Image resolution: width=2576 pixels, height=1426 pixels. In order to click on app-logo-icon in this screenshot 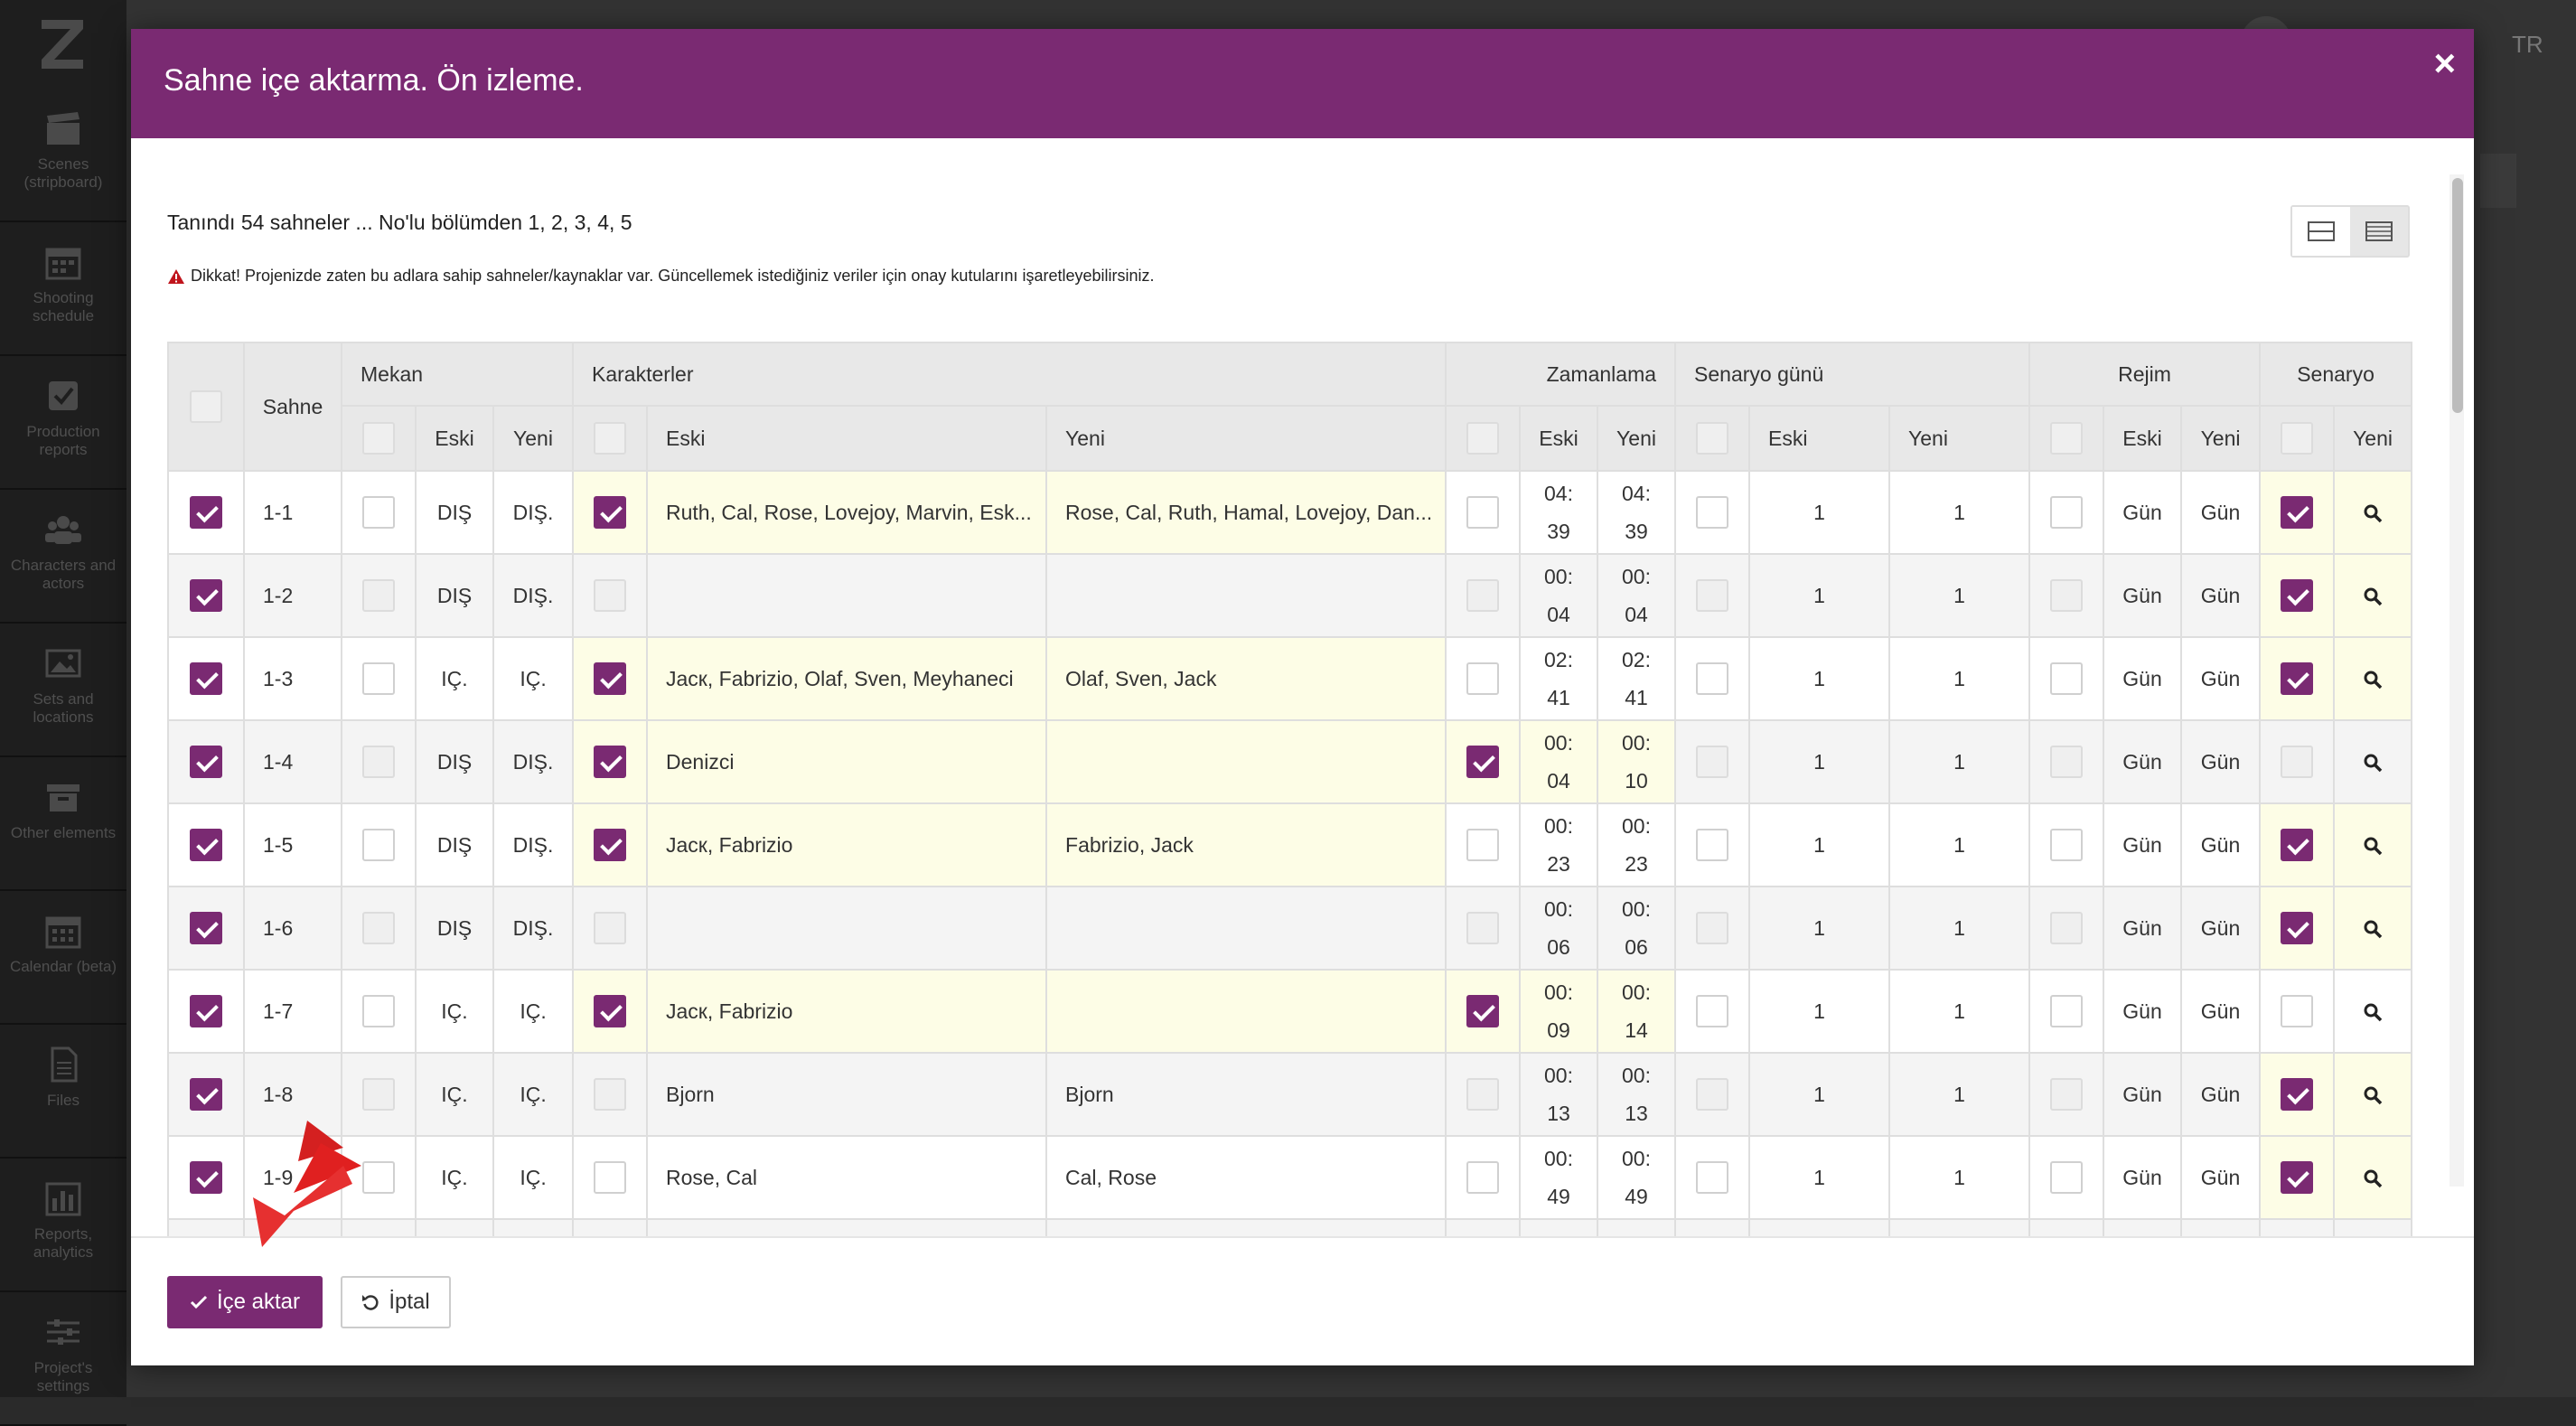, I will do `click(62, 44)`.